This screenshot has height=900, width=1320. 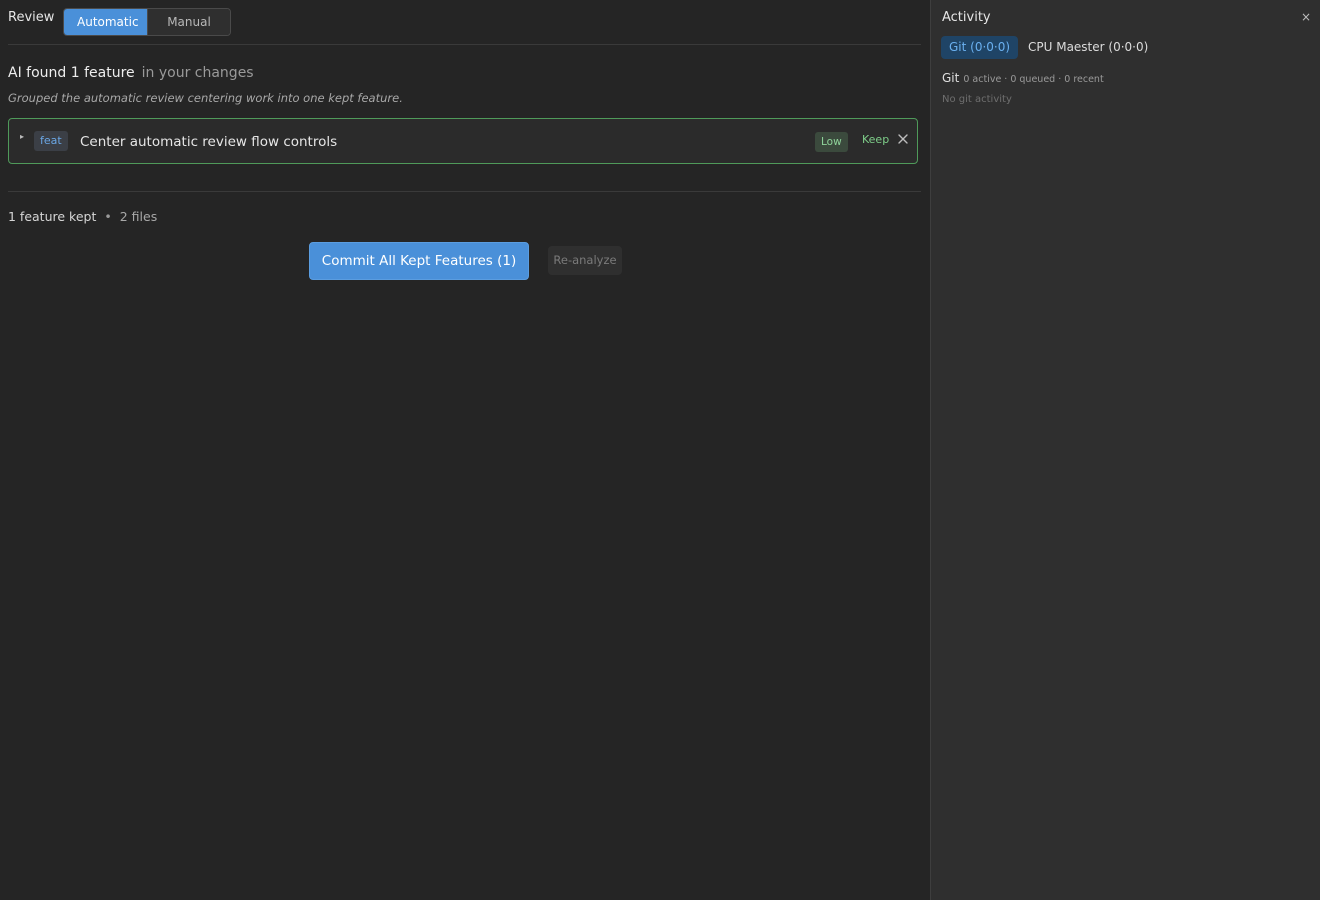 I want to click on git-stats: Git 0 active · 0 queued · 0 recent, so click(x=1023, y=78).